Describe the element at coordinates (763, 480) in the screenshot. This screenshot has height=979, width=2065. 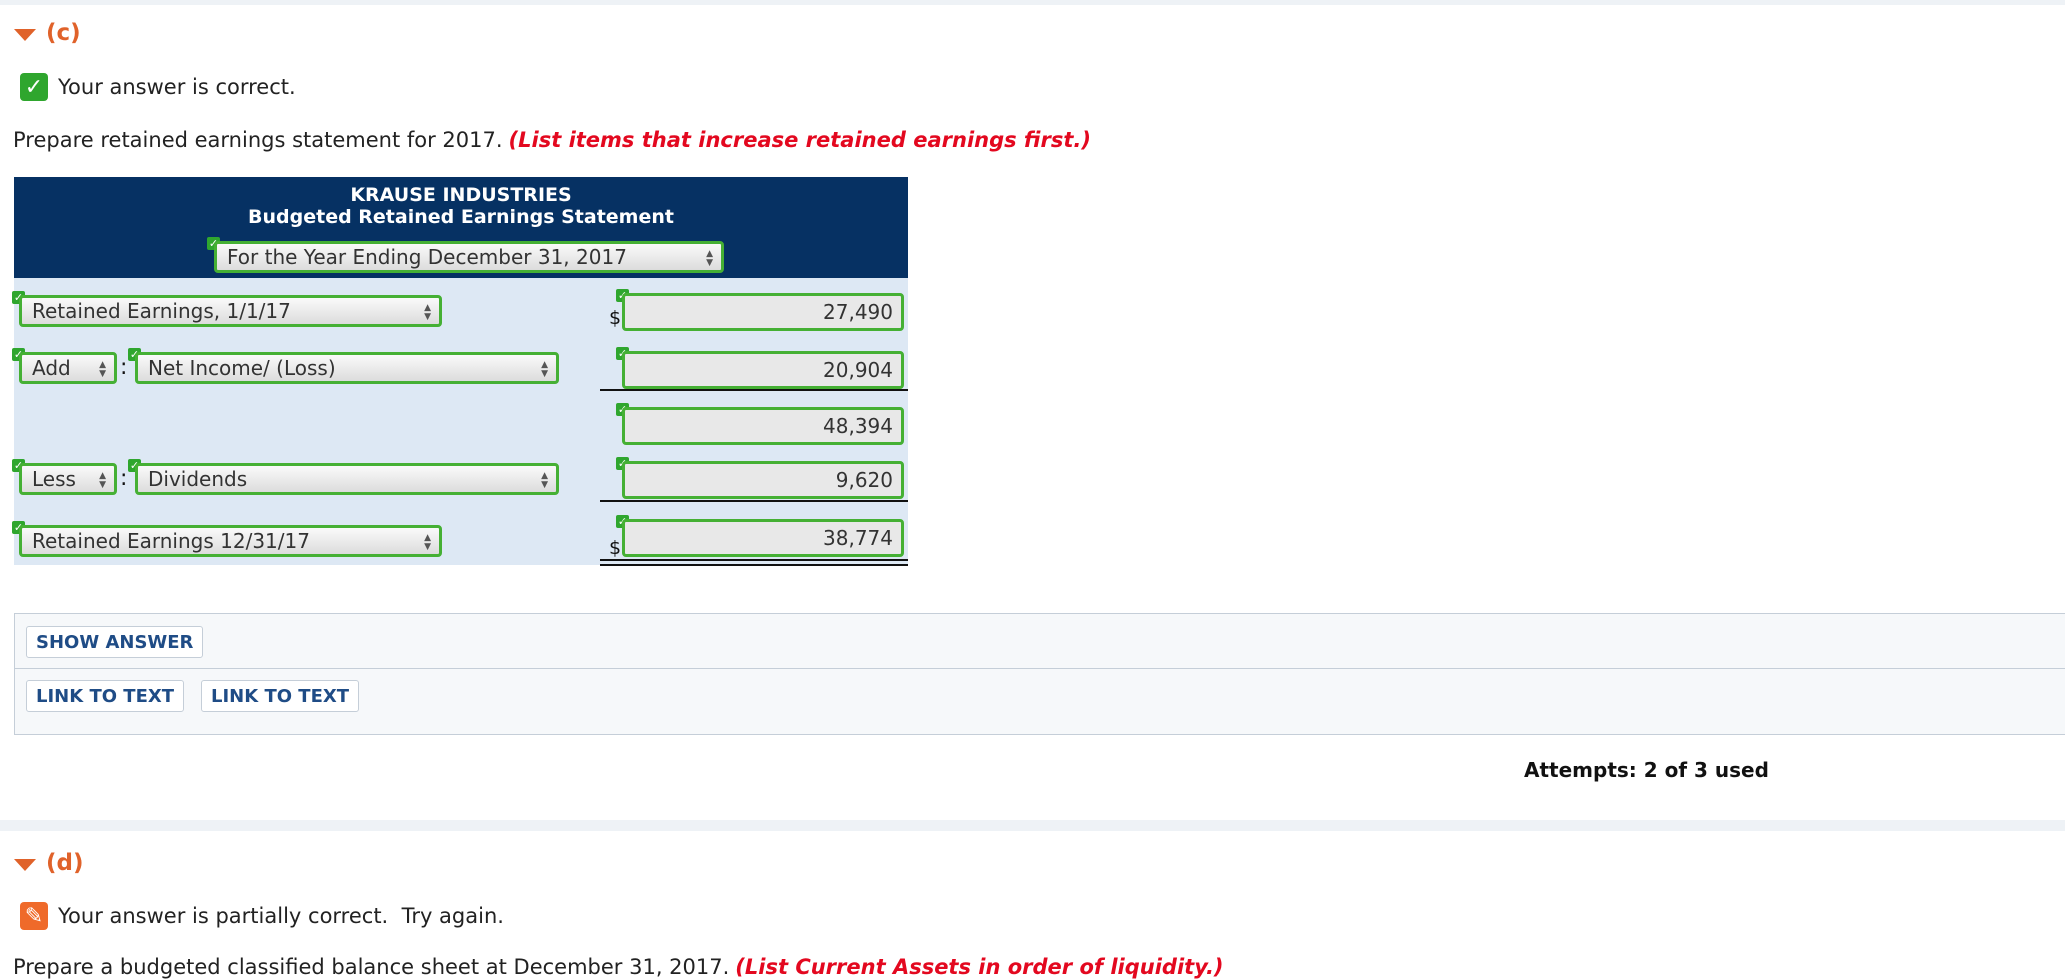
I see `row4-amount-input: 9,620` at that location.